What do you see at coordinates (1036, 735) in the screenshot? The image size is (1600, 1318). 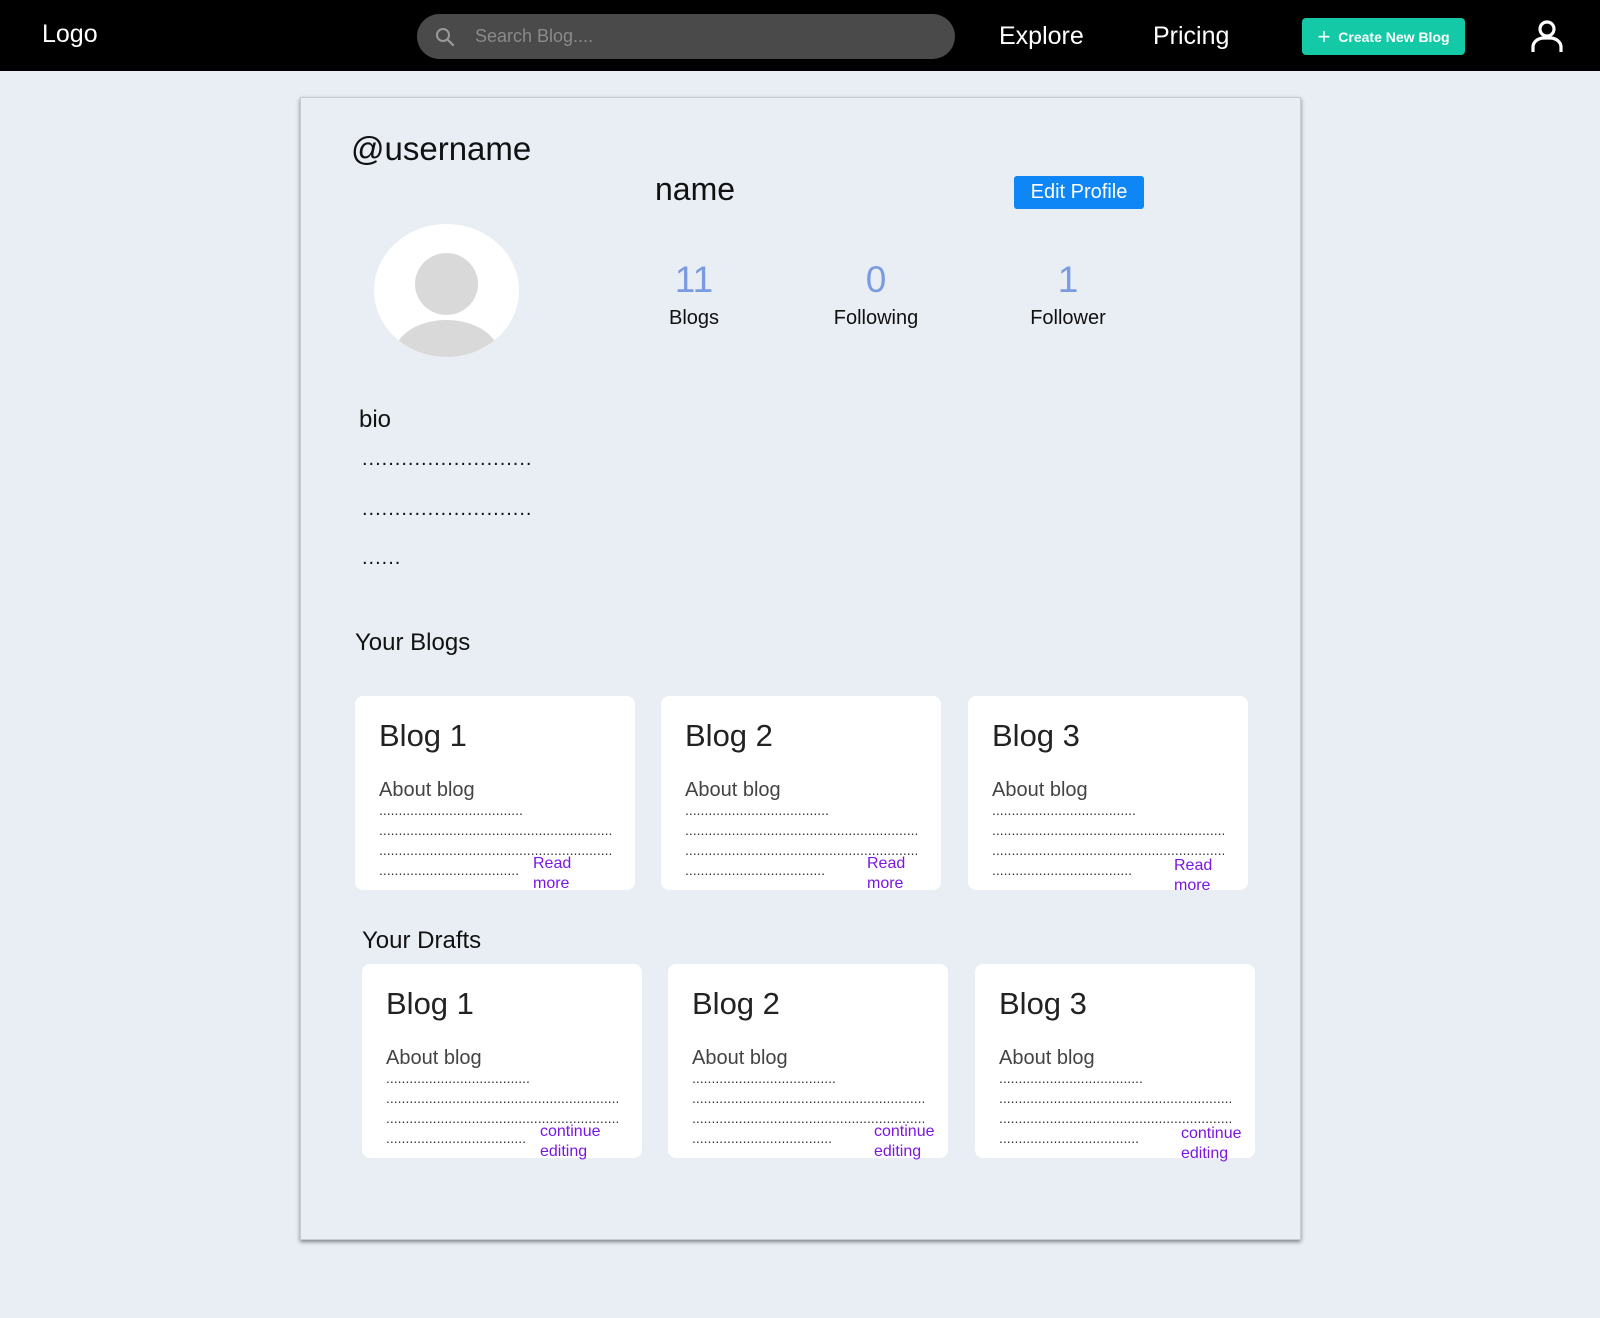 I see `blog-card-title: Blog 3` at bounding box center [1036, 735].